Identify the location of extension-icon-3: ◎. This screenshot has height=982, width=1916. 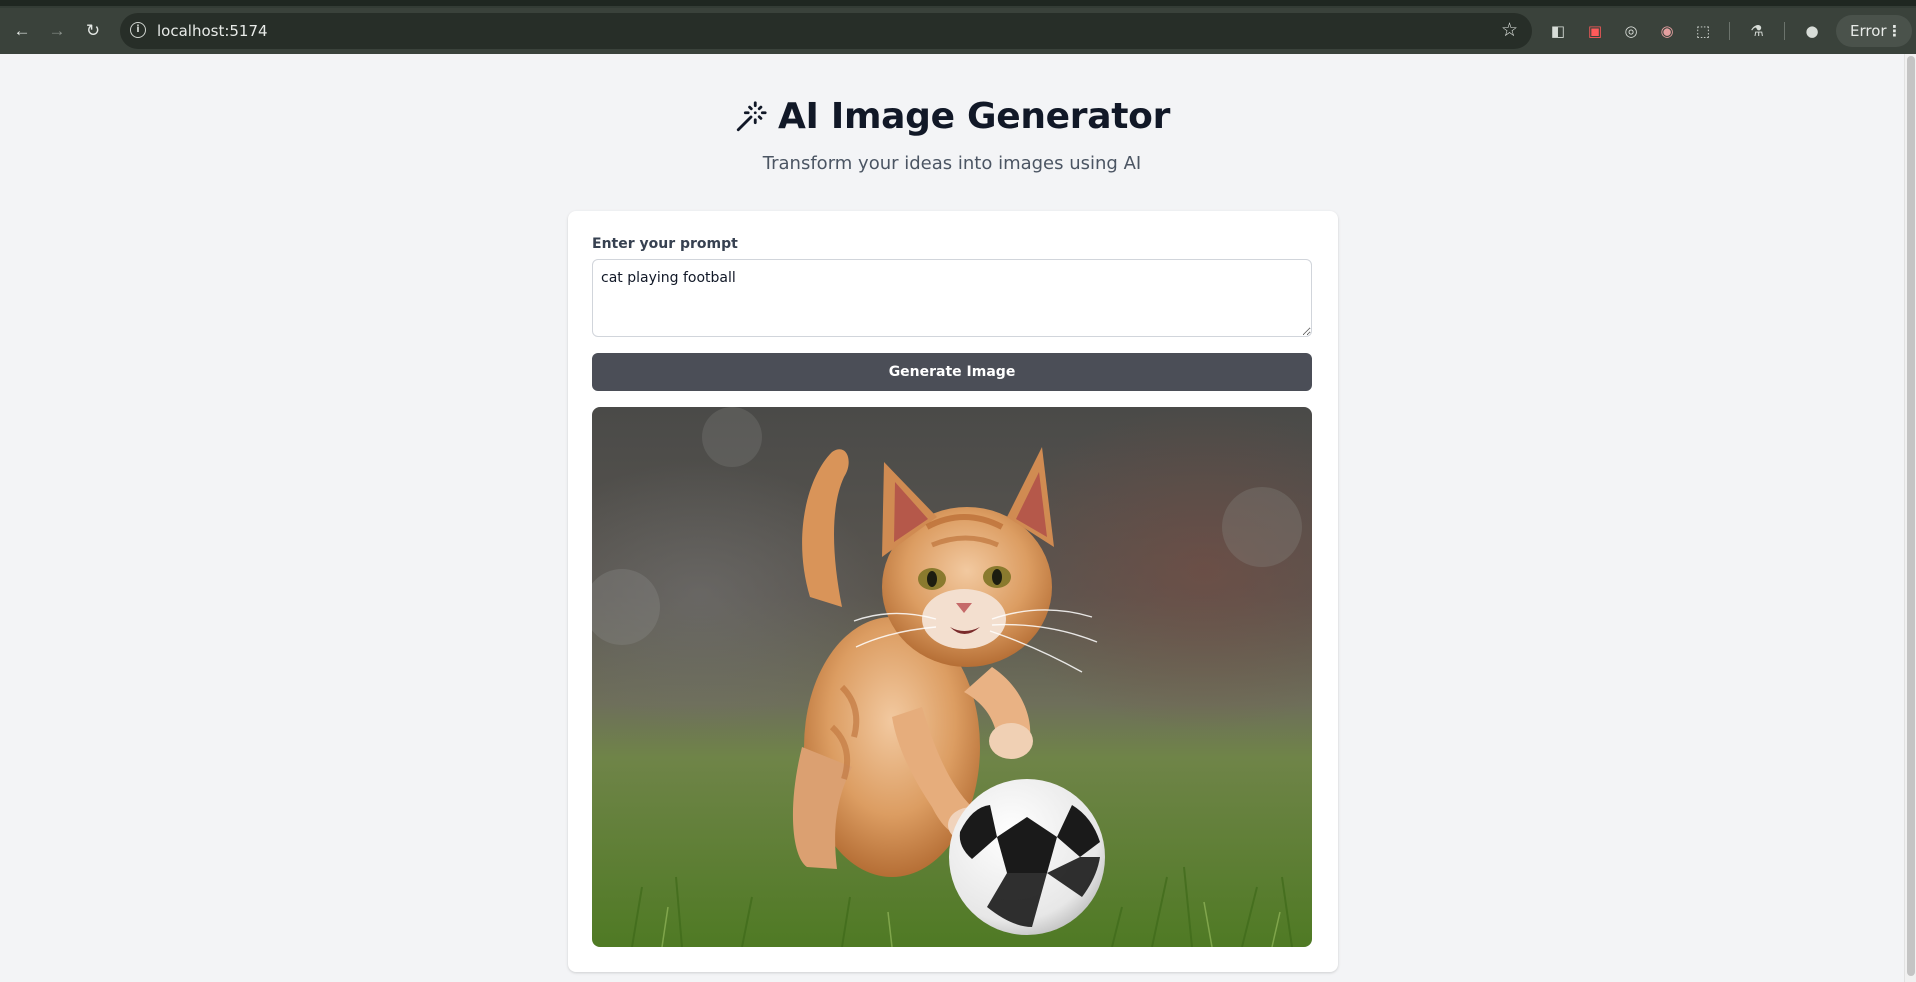
(1631, 31).